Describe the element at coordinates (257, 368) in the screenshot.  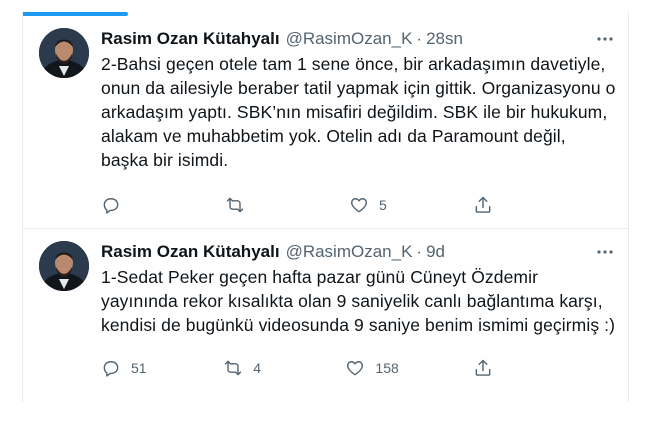
I see `retweet-count: 4` at that location.